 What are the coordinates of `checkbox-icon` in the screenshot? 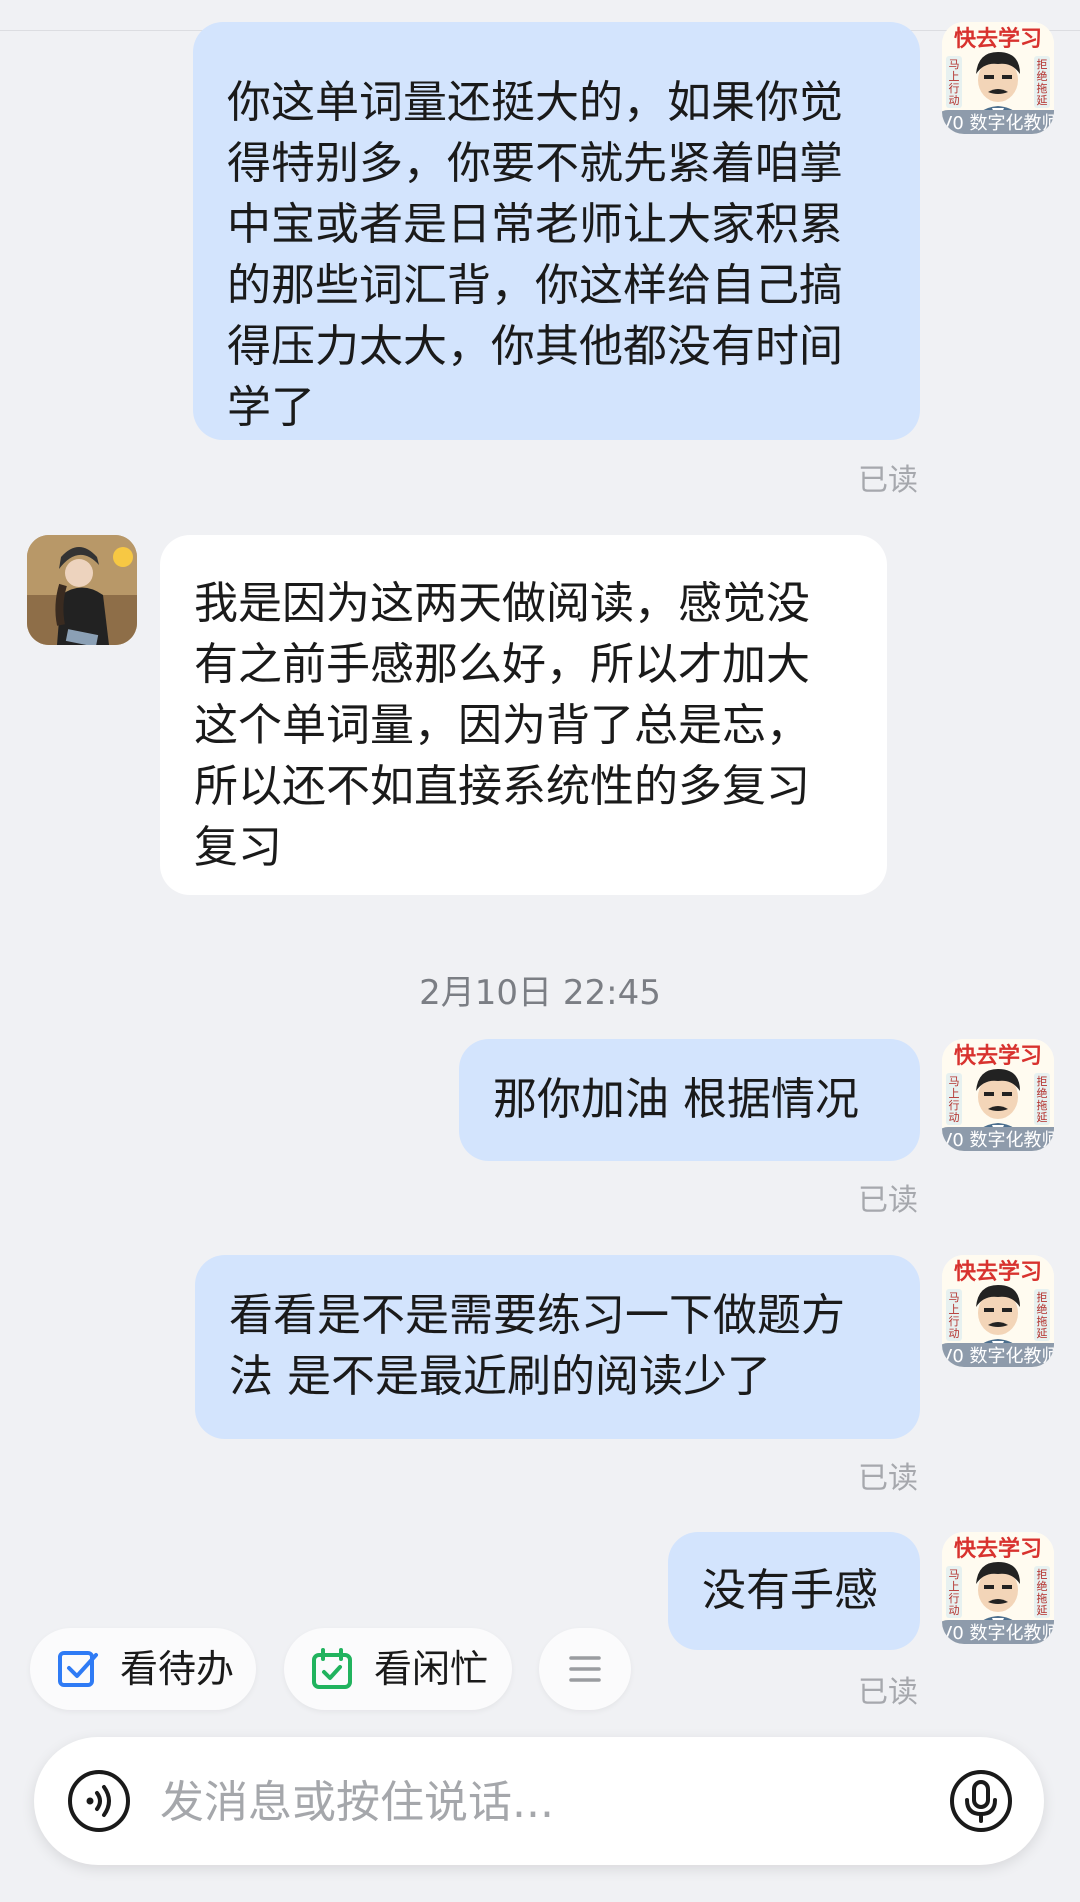 It's located at (78, 1669).